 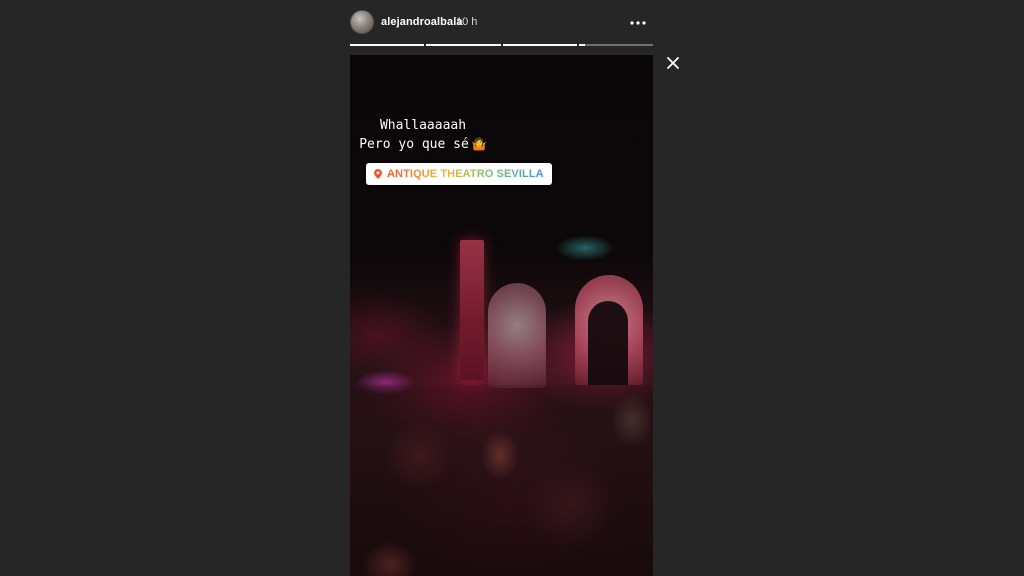 I want to click on location-pin-icon, so click(x=378, y=174).